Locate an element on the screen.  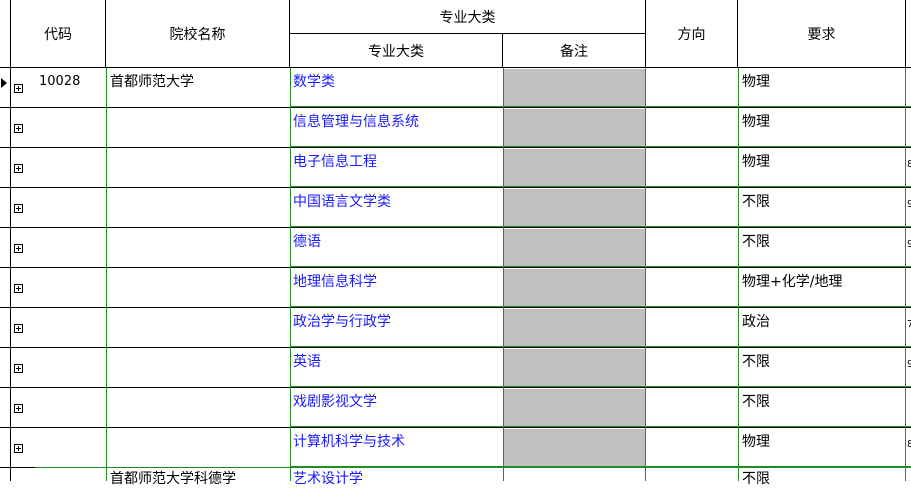
header-code: 代码 is located at coordinates (58, 34).